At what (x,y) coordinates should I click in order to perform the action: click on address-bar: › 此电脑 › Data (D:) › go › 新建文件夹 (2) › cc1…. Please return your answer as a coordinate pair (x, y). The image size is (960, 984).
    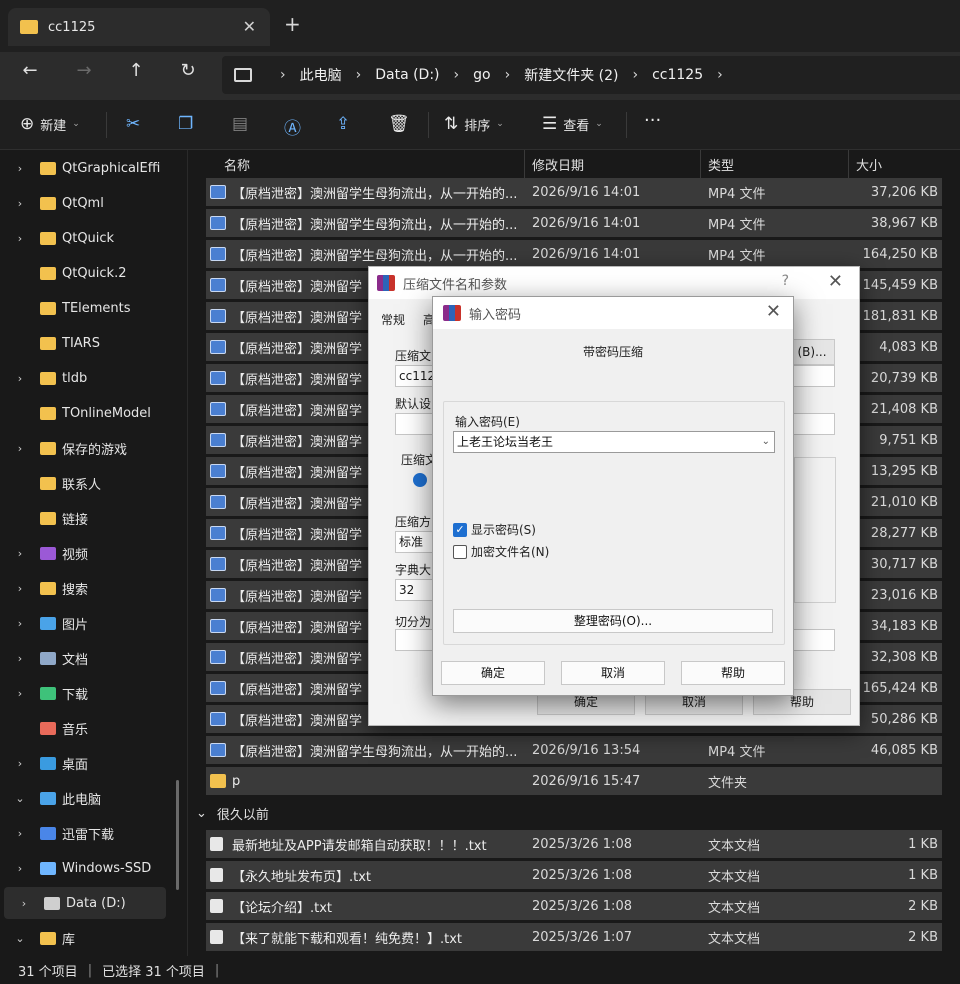
    Looking at the image, I should click on (591, 75).